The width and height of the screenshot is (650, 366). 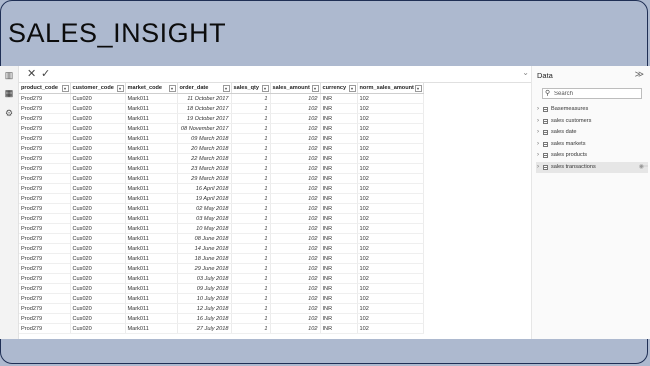 I want to click on chevron-down-icon: ⌄, so click(x=525, y=72).